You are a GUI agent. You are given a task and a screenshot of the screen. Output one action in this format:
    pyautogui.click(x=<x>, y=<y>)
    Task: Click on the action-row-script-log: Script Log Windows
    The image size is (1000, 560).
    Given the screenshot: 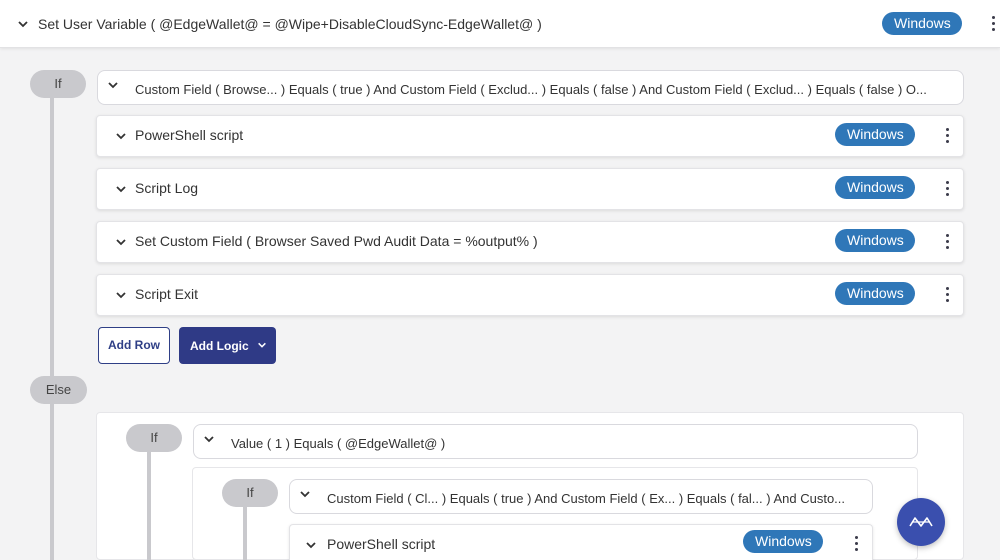 What is the action you would take?
    pyautogui.click(x=530, y=189)
    